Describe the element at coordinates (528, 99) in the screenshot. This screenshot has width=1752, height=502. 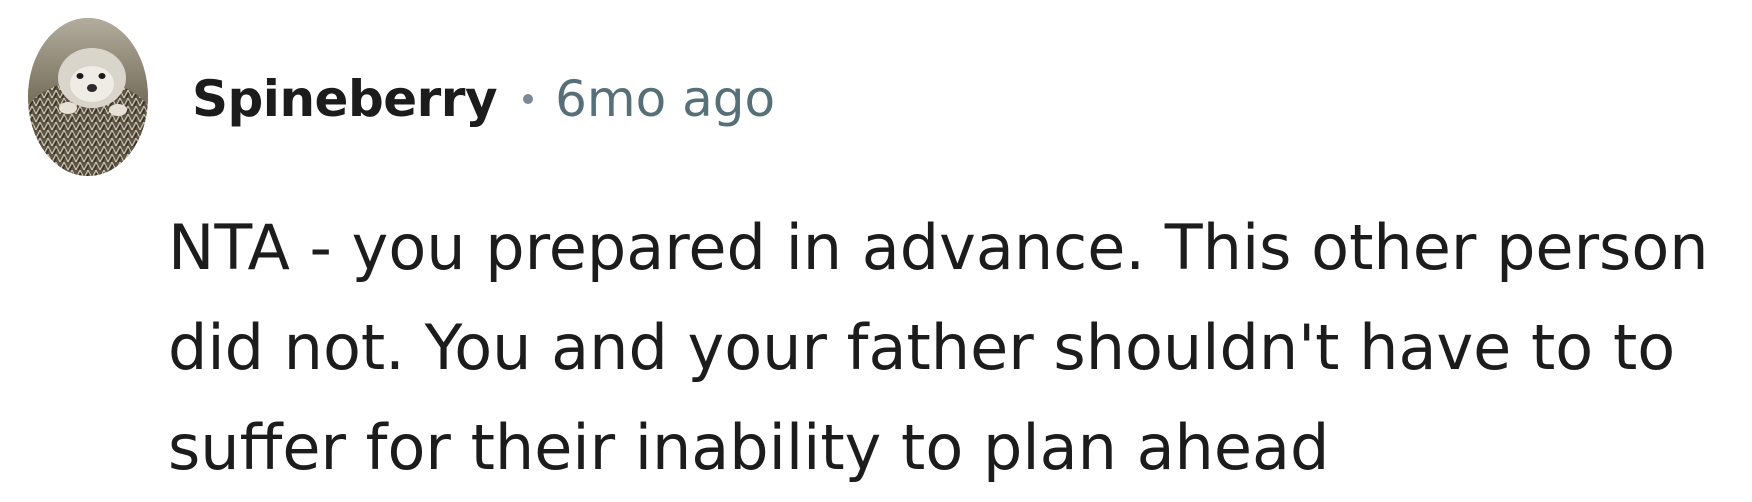
I see `separator-dot` at that location.